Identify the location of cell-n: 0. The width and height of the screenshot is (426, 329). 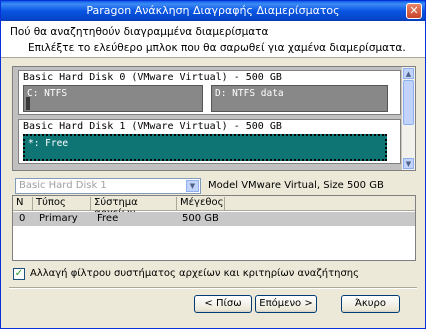
(22, 218).